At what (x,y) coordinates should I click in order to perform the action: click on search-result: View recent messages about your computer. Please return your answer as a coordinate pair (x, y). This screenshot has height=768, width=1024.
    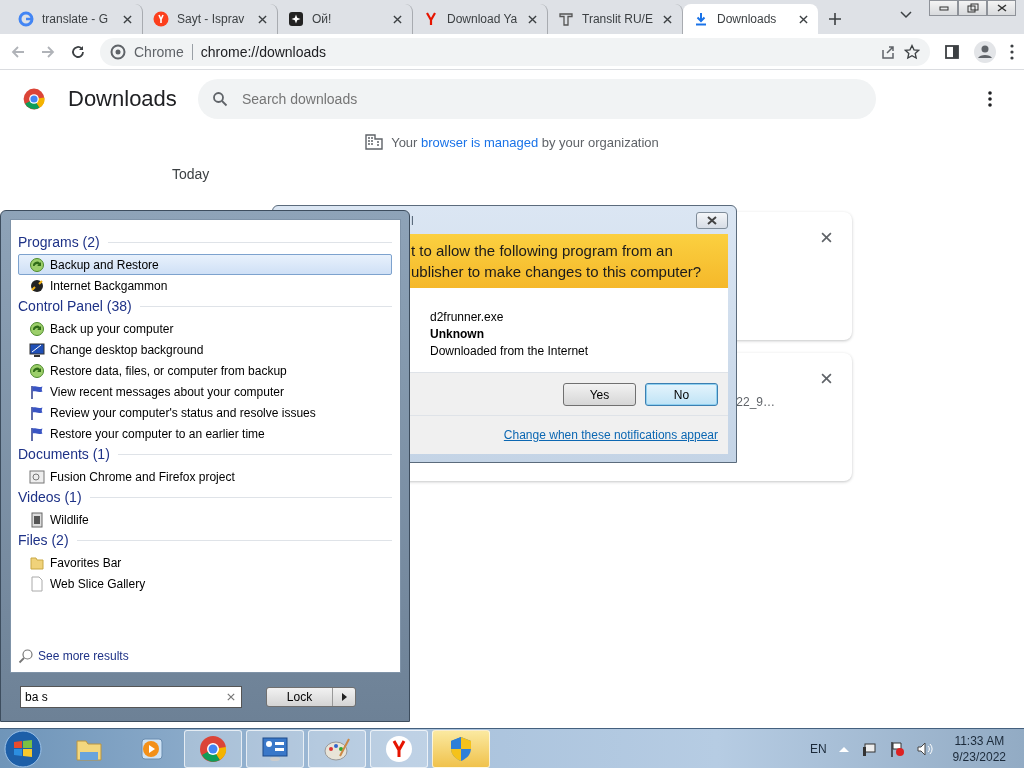
    Looking at the image, I should click on (205, 391).